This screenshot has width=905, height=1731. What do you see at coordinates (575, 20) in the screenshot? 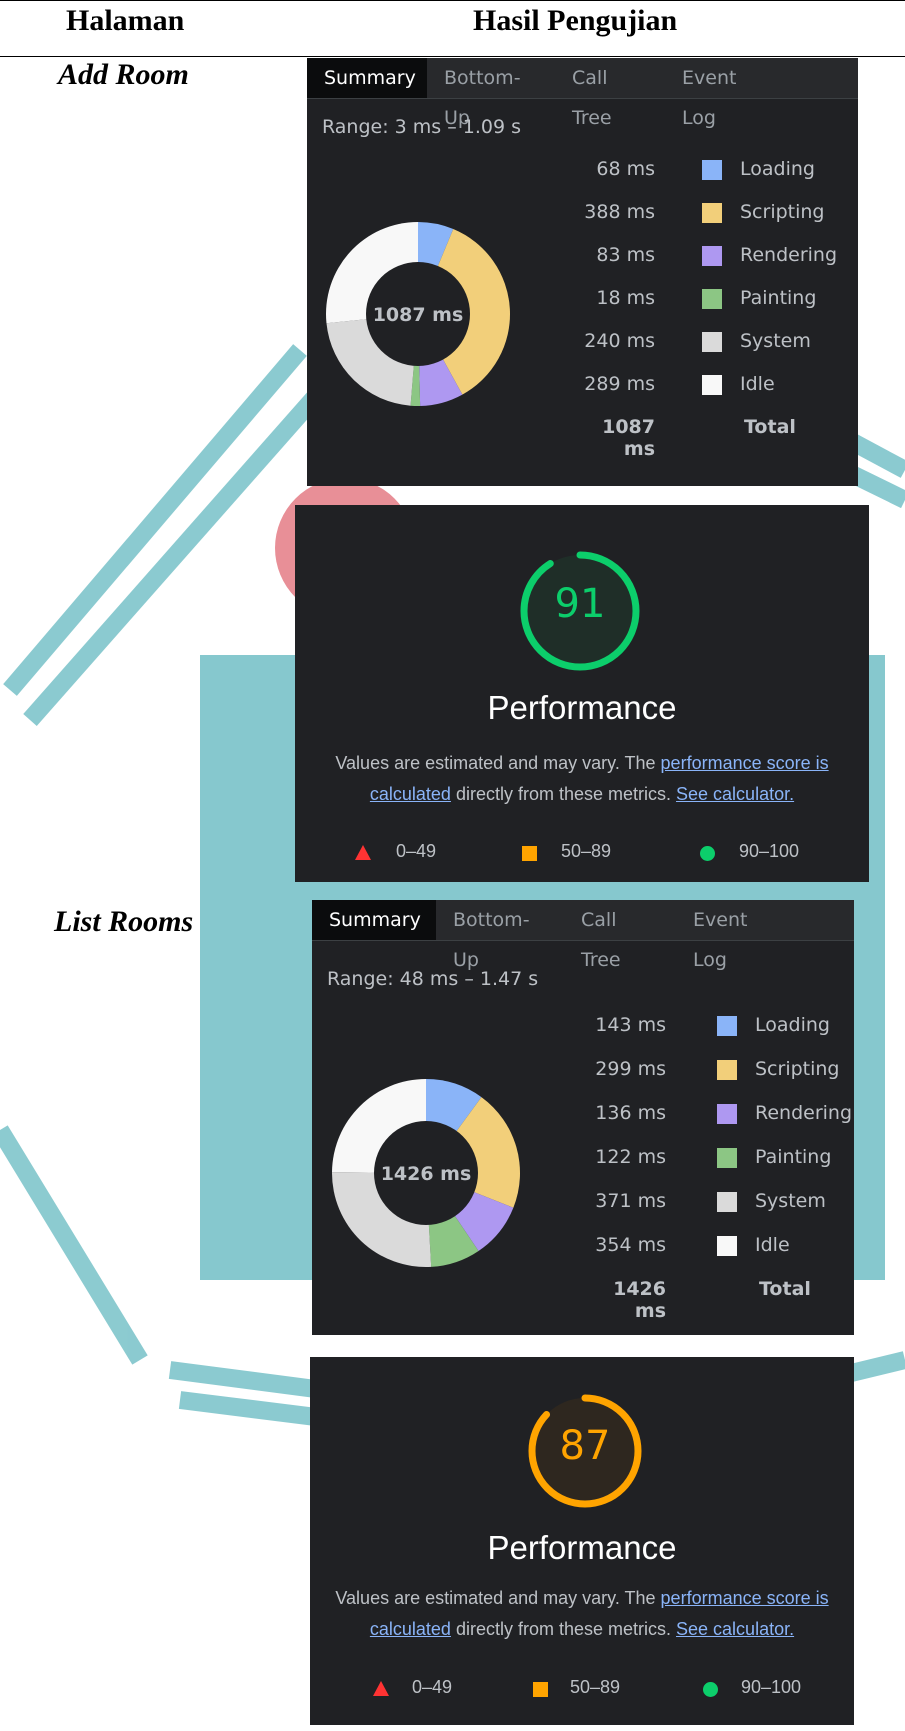
I see `header-hasil-pengujian: Hasil Pengujian` at bounding box center [575, 20].